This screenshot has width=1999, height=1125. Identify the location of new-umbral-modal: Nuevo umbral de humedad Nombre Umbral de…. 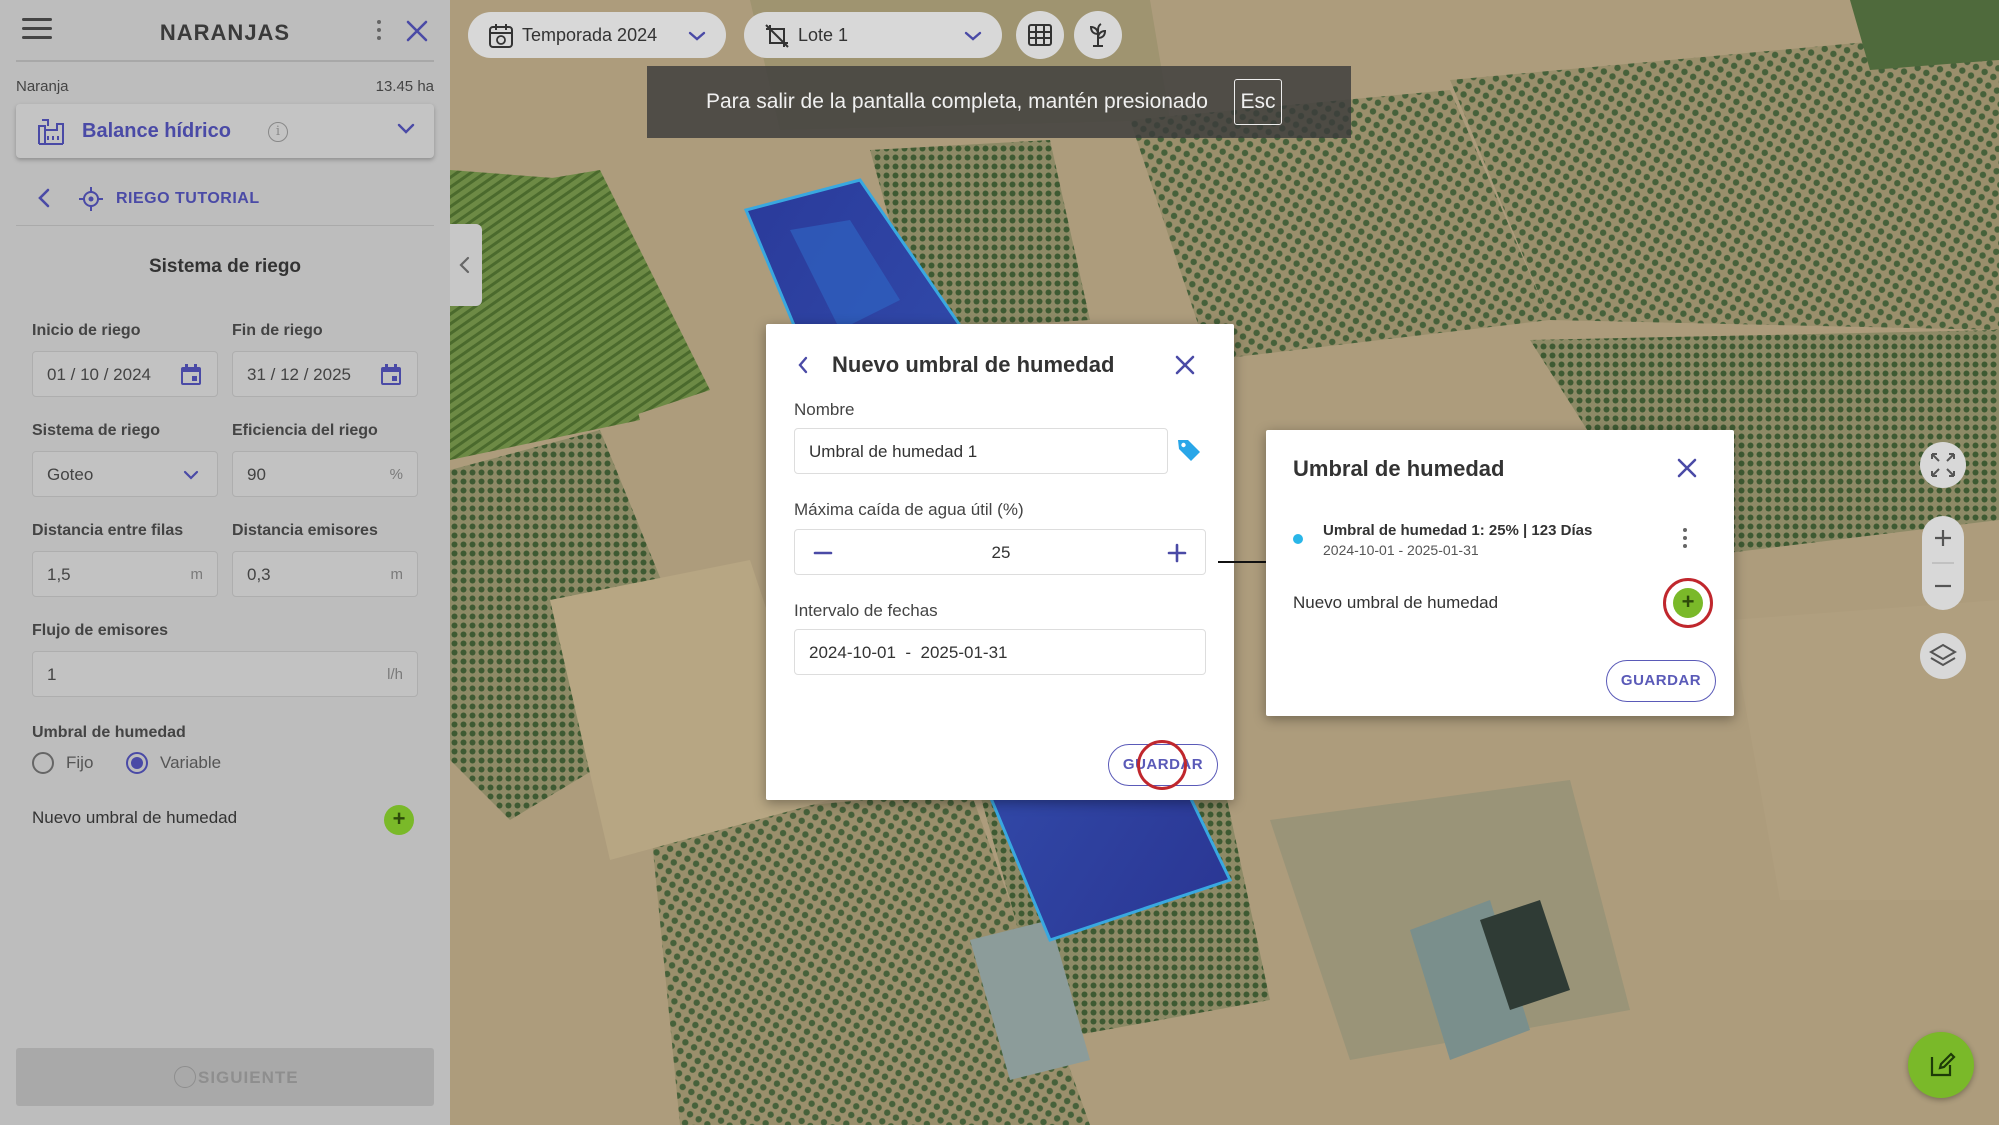
(1000, 562).